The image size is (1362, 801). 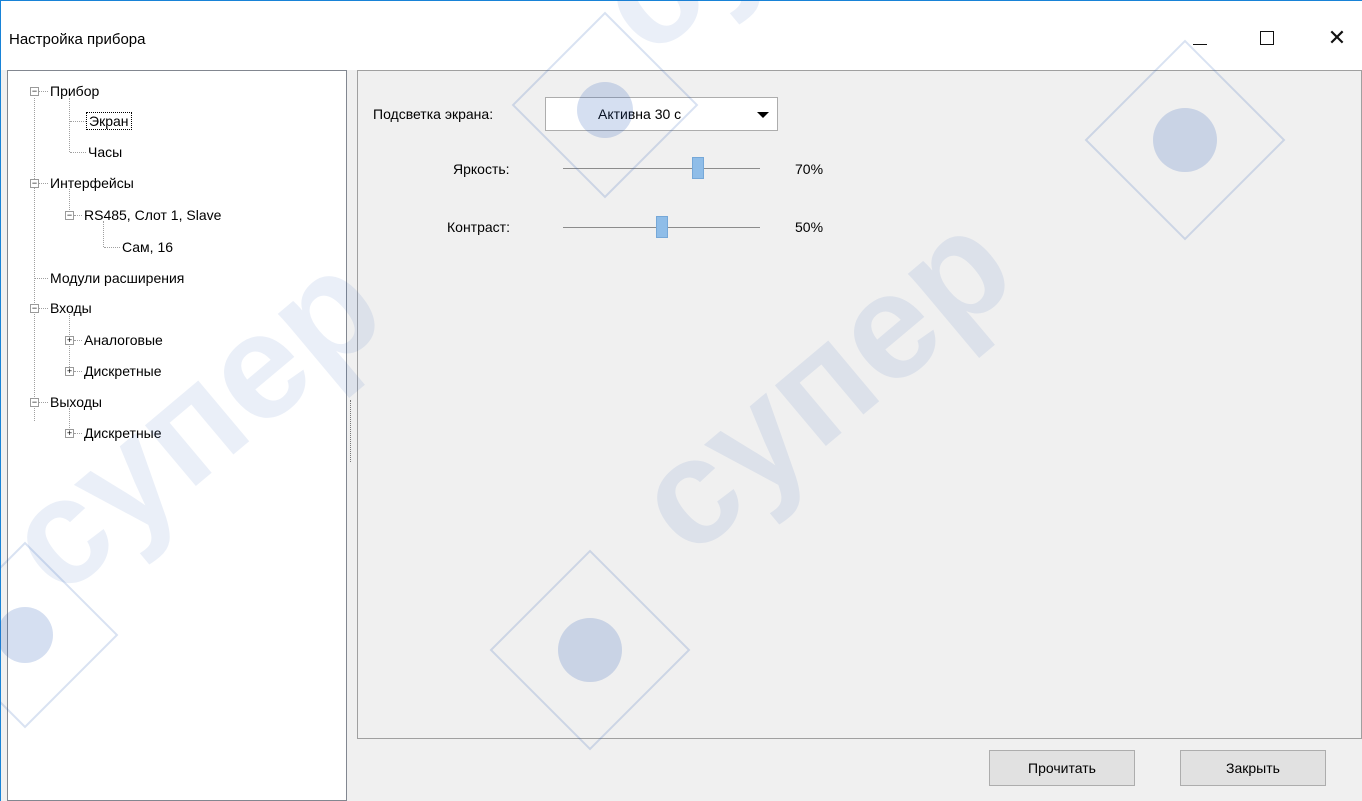 I want to click on tree-item-screen: Экран, so click(x=109, y=121).